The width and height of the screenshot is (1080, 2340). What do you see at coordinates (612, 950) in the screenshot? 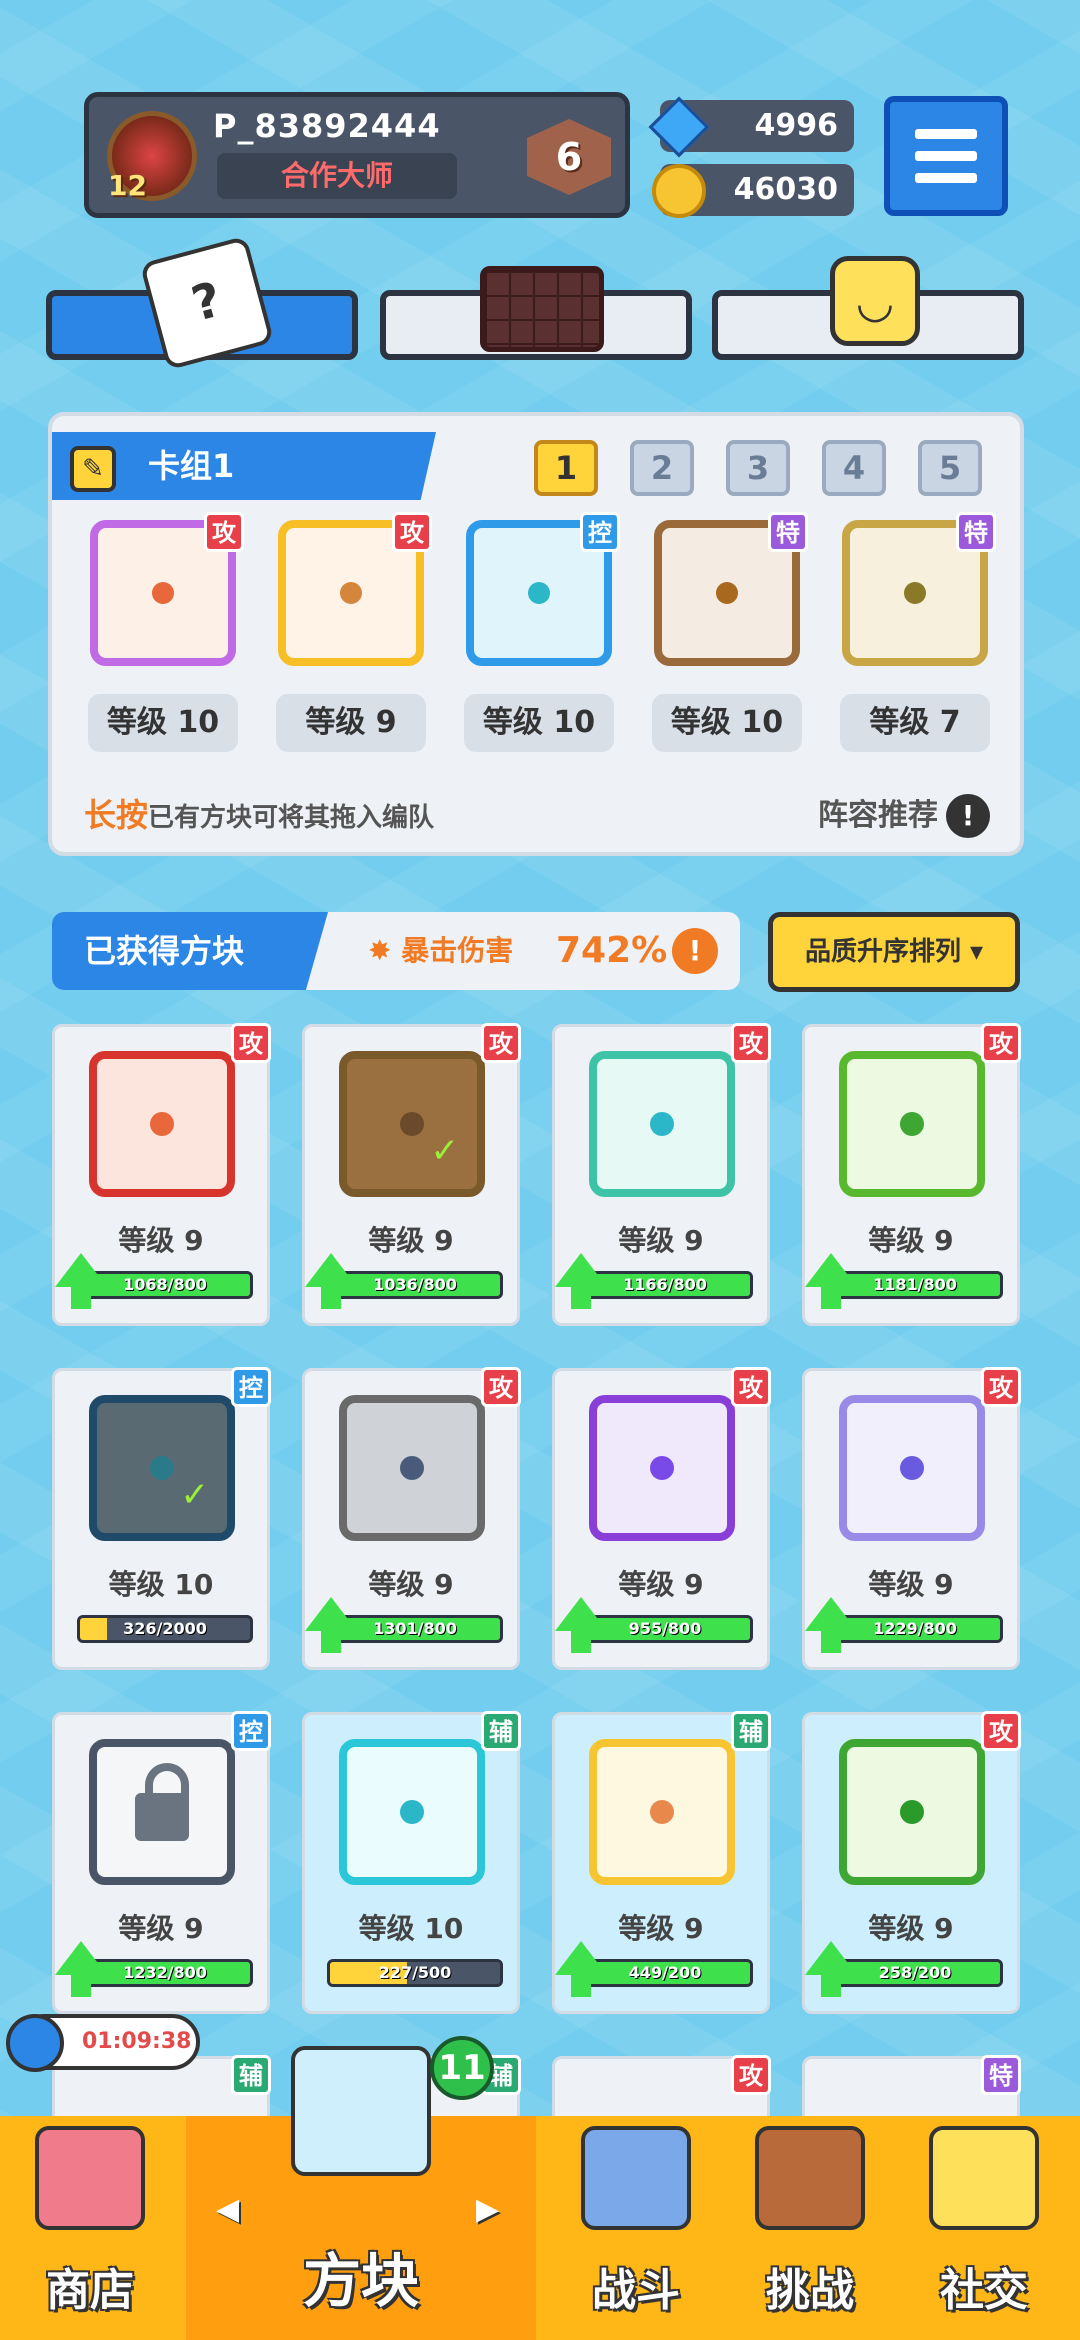
I see `crit-value: 742%` at bounding box center [612, 950].